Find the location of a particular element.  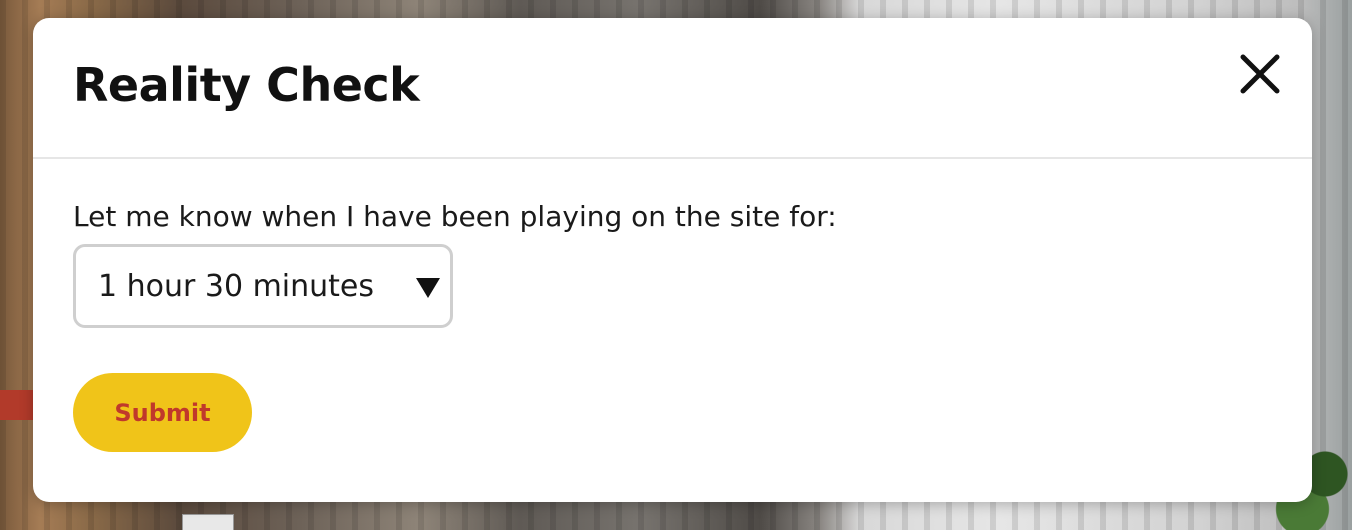

reality-check-interval-select: 1 hour 30 minutes is located at coordinates (263, 286).